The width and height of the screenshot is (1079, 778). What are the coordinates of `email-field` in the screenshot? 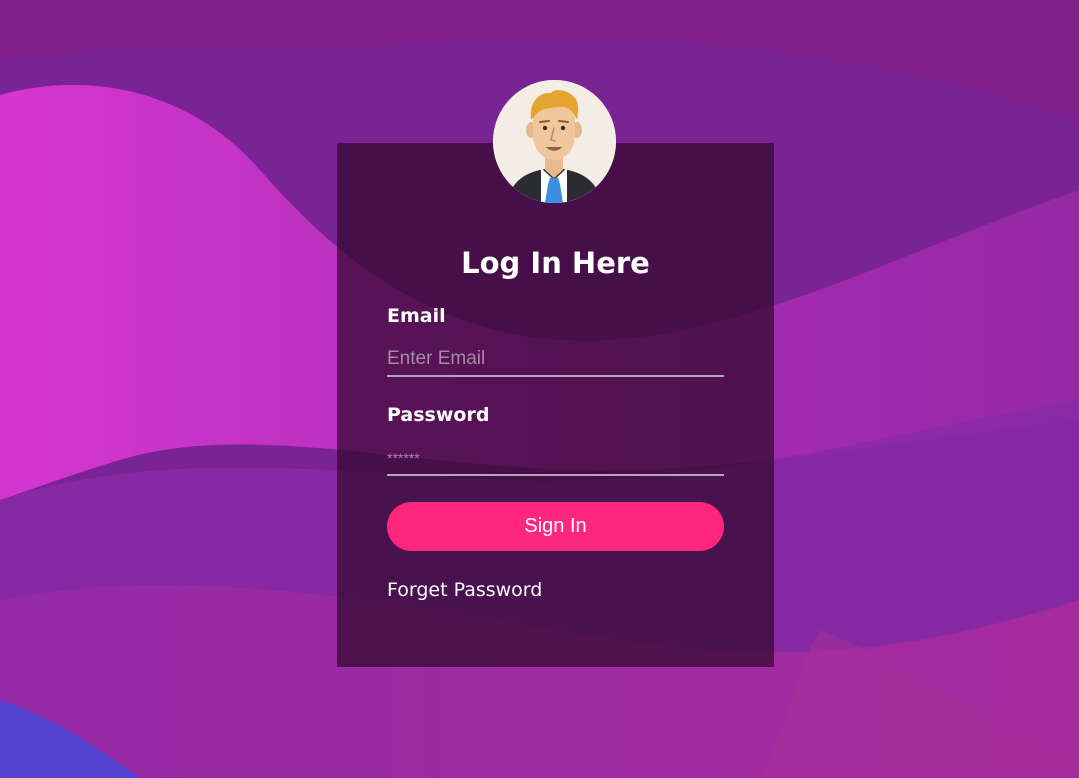 It's located at (555, 360).